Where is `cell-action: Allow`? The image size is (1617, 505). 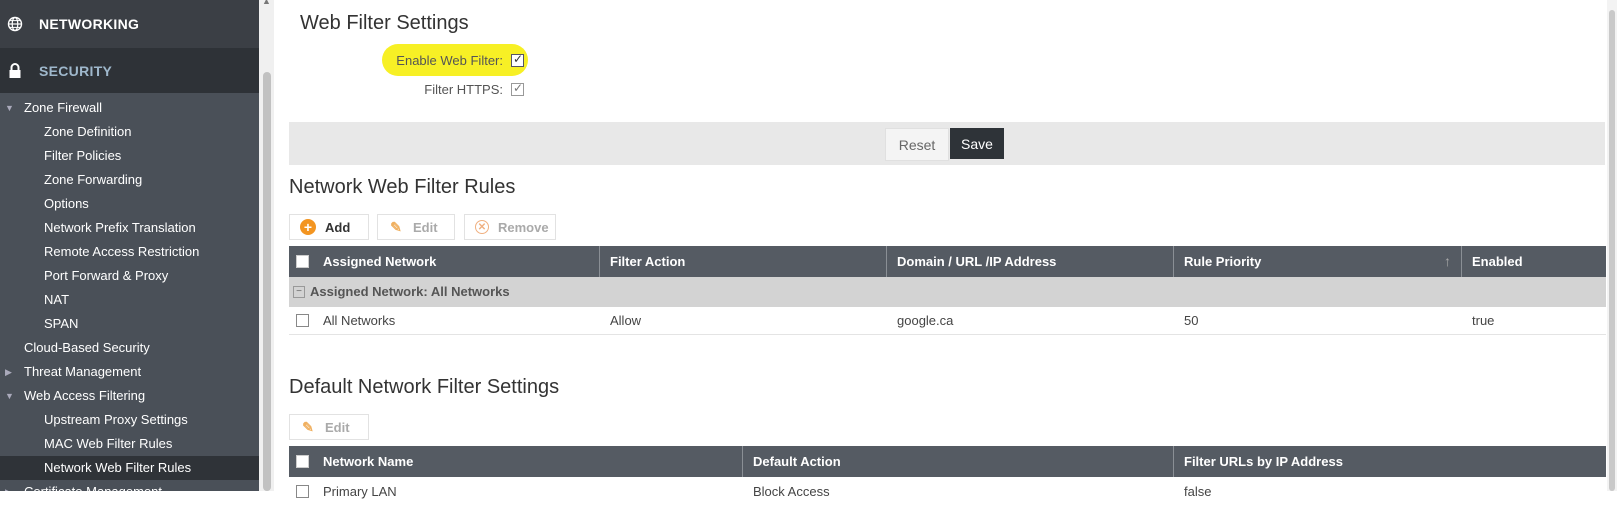
cell-action: Allow is located at coordinates (626, 320).